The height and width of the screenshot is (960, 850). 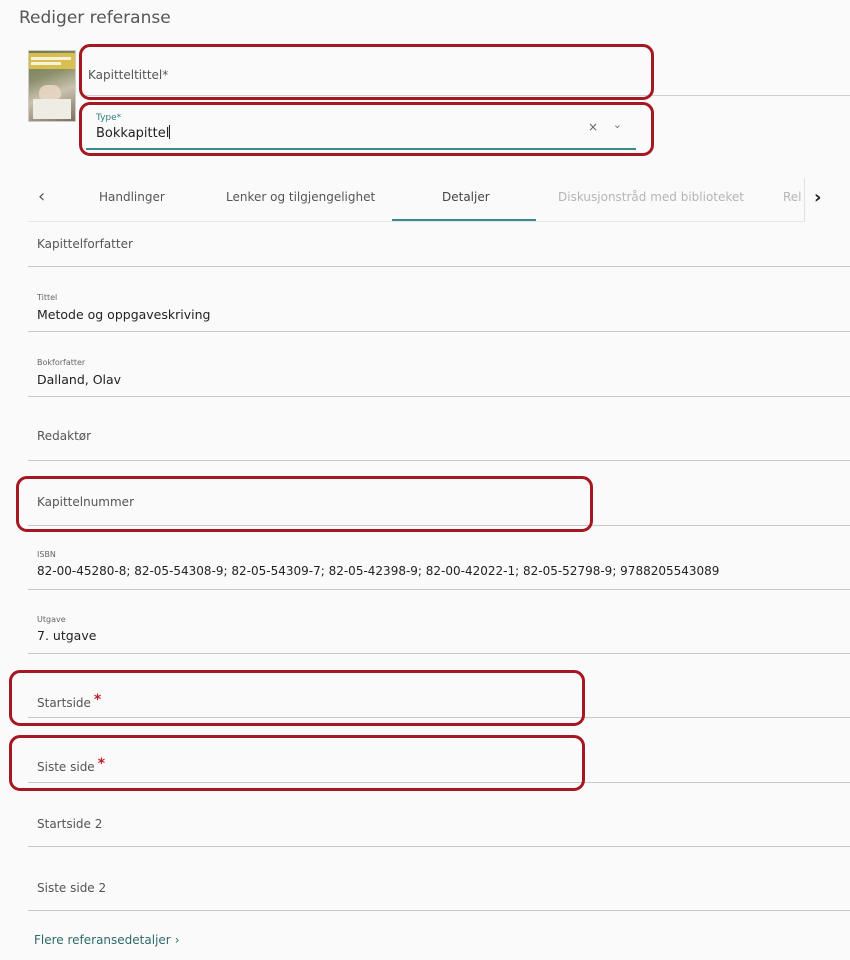 I want to click on more-reference-details-link: Flere referansedetaljer ›, so click(x=107, y=940).